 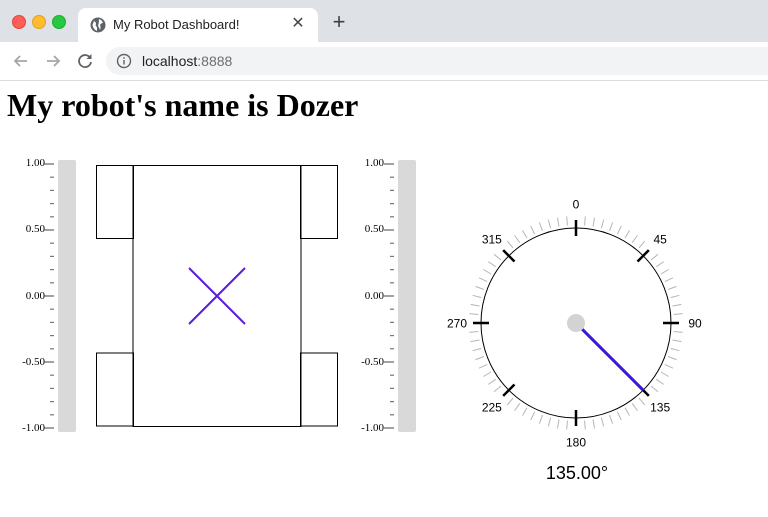 I want to click on browser-toolbar: localhost:8888, so click(x=384, y=61).